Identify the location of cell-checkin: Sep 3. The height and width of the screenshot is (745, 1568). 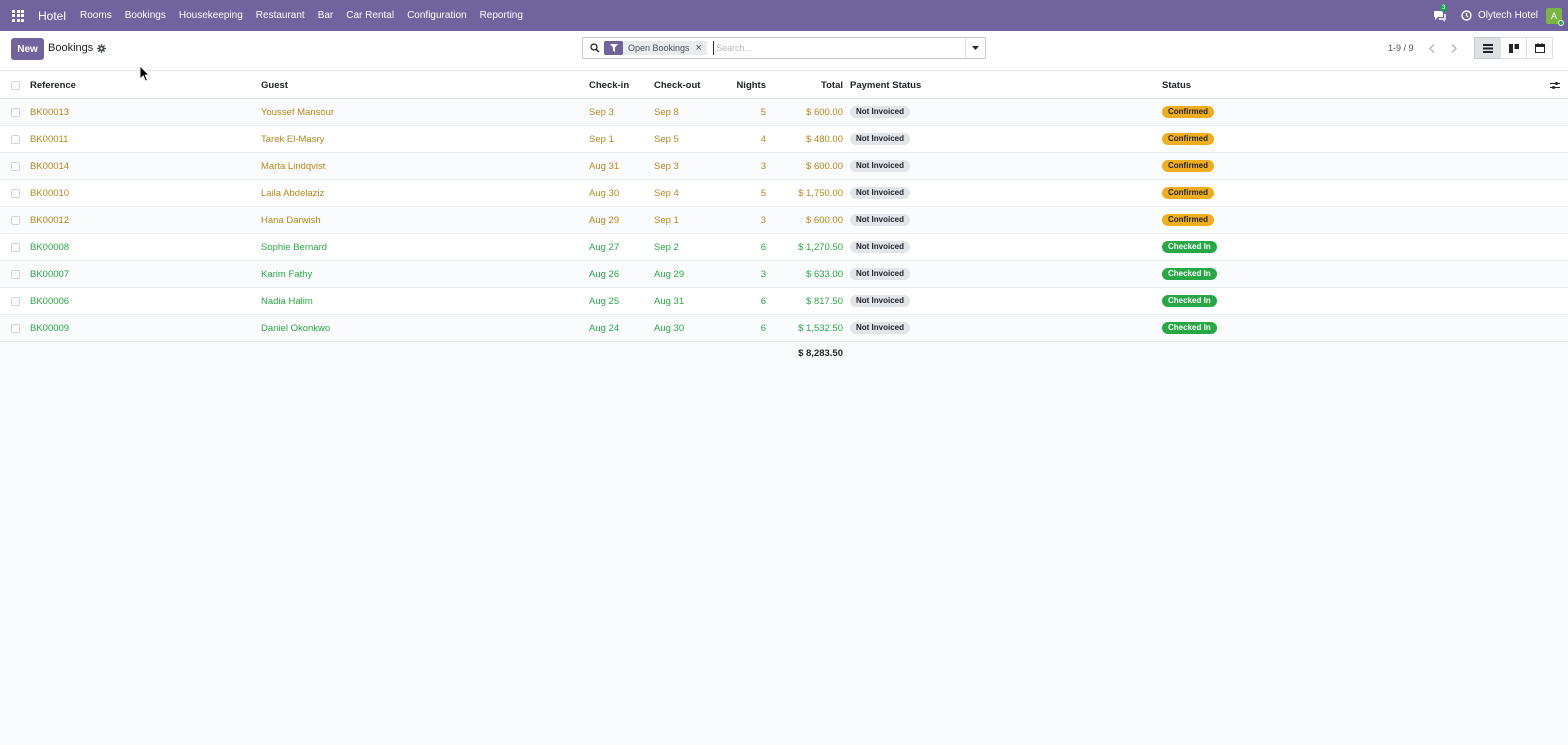
(601, 112).